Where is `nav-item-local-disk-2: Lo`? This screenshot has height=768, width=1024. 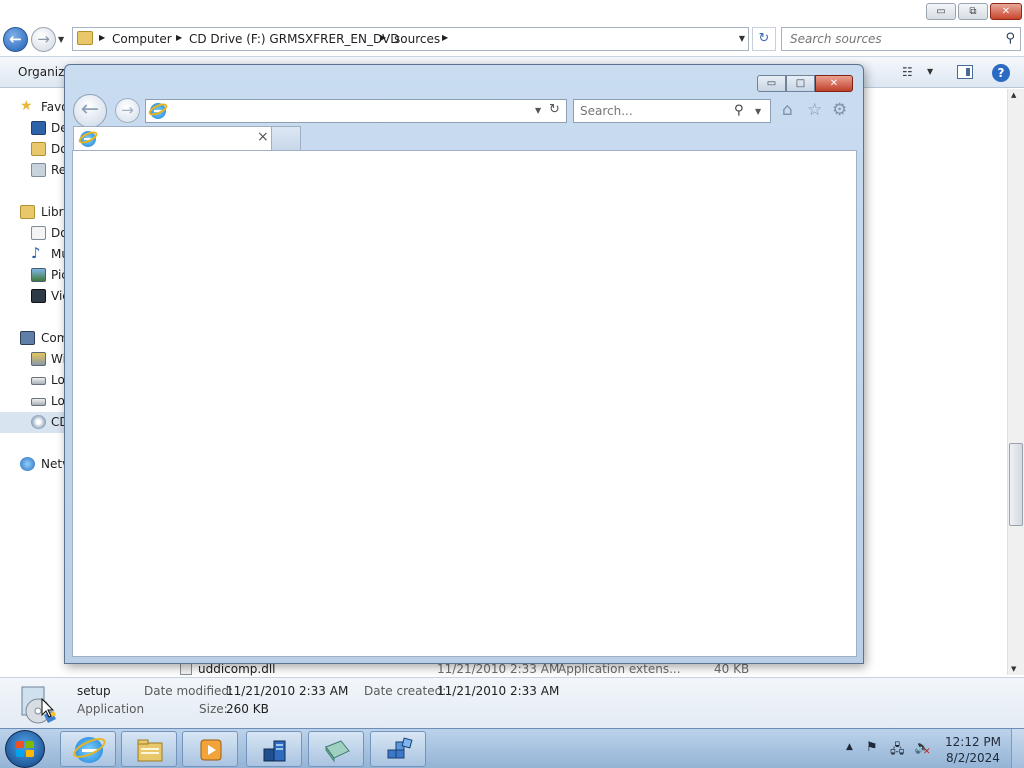 nav-item-local-disk-2: Lo is located at coordinates (35, 401).